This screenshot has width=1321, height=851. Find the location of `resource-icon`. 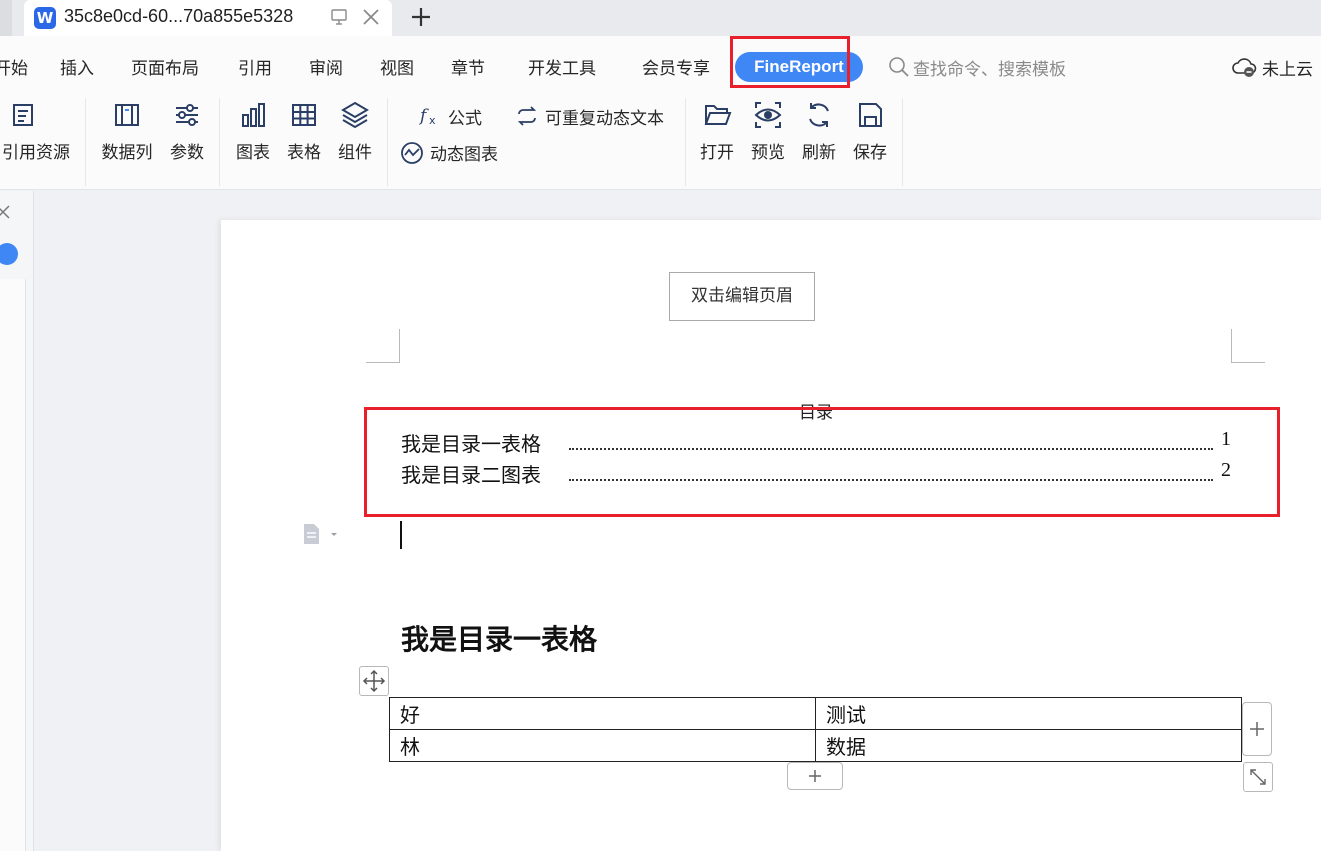

resource-icon is located at coordinates (23, 115).